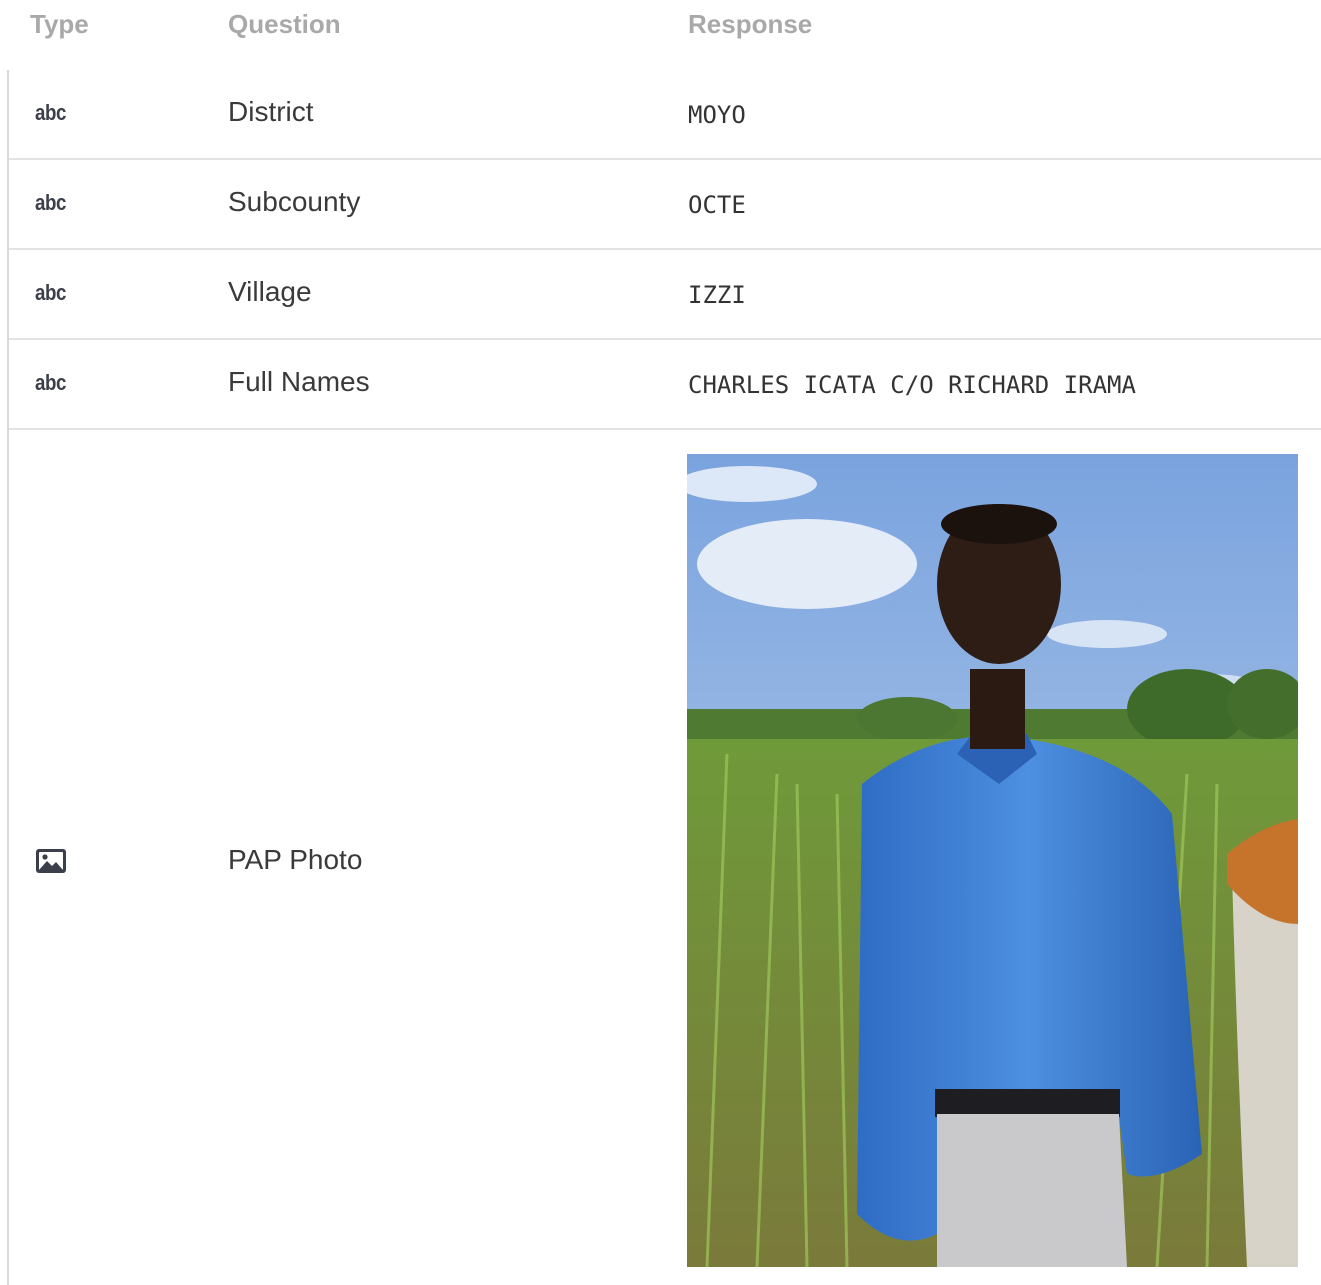 Image resolution: width=1321 pixels, height=1285 pixels. I want to click on table-row: abc Village IZZI, so click(665, 295).